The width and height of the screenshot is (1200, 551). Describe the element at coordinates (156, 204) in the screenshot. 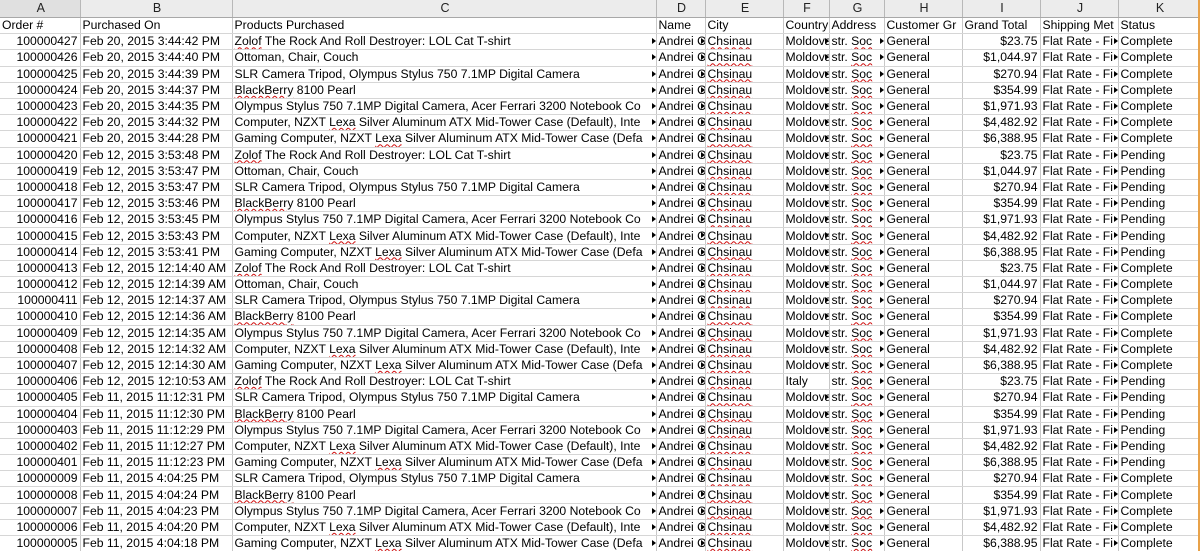

I see `purchased-on-cell: Feb 12, 2015 3:53:46 PM` at that location.